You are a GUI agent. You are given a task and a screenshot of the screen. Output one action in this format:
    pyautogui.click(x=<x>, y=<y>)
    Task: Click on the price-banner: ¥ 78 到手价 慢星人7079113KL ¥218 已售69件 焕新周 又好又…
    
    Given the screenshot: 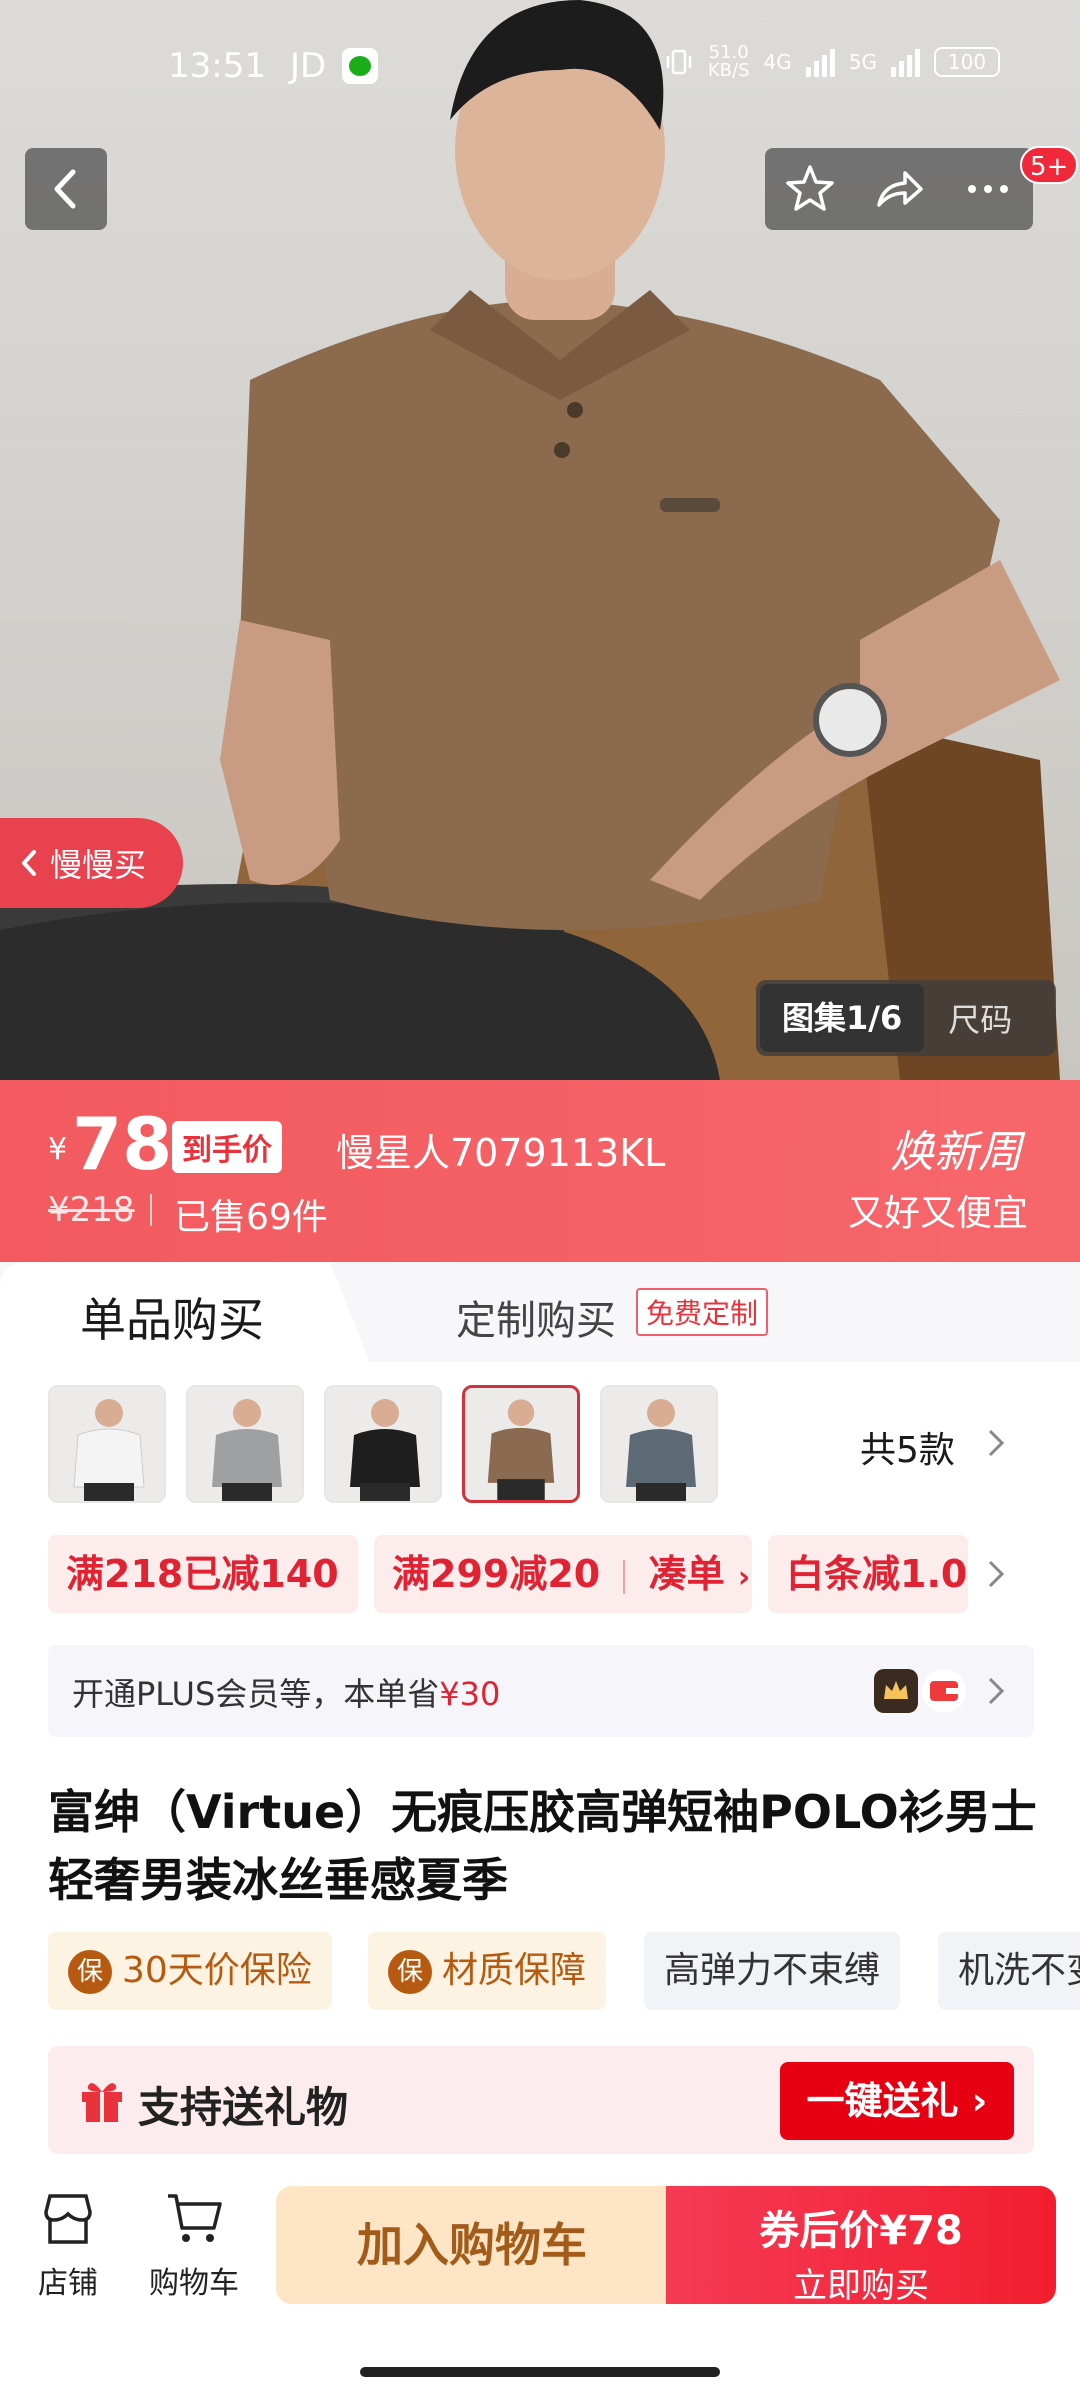 What is the action you would take?
    pyautogui.click(x=540, y=1175)
    